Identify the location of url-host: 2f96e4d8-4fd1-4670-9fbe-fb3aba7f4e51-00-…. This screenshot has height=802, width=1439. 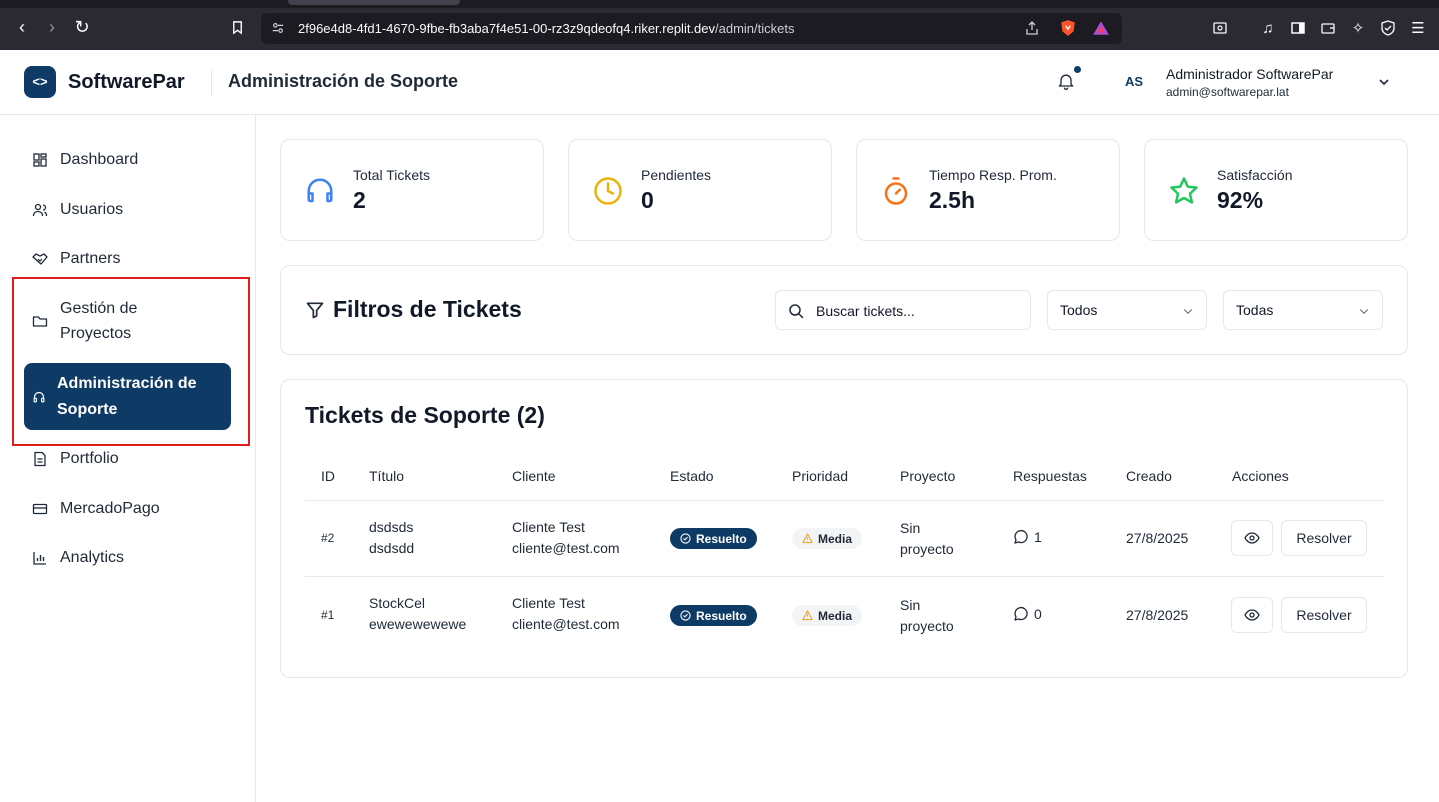
(507, 28).